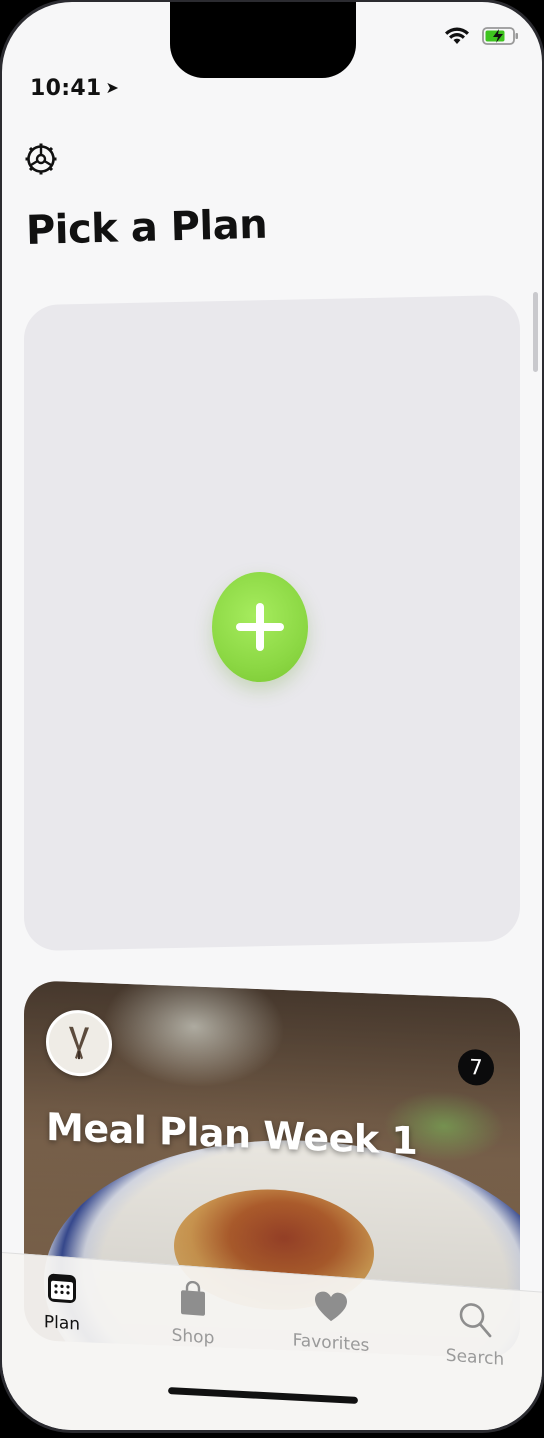 The height and width of the screenshot is (1438, 544). I want to click on device-notch, so click(263, 40).